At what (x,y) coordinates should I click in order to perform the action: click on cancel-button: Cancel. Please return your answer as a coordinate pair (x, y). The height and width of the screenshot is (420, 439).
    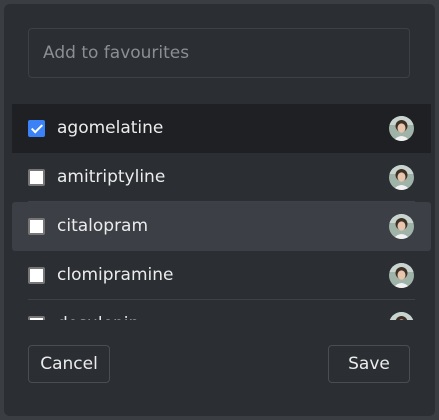
    Looking at the image, I should click on (69, 364).